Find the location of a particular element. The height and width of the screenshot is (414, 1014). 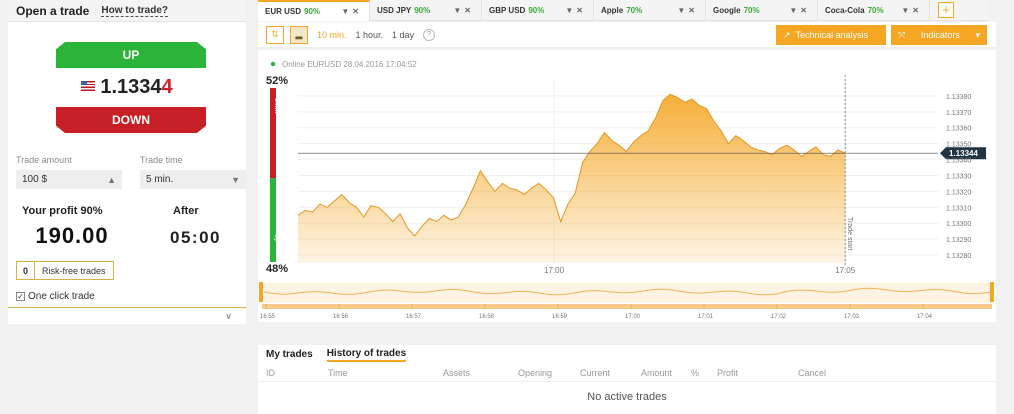

up-sentiment-bar is located at coordinates (273, 220).